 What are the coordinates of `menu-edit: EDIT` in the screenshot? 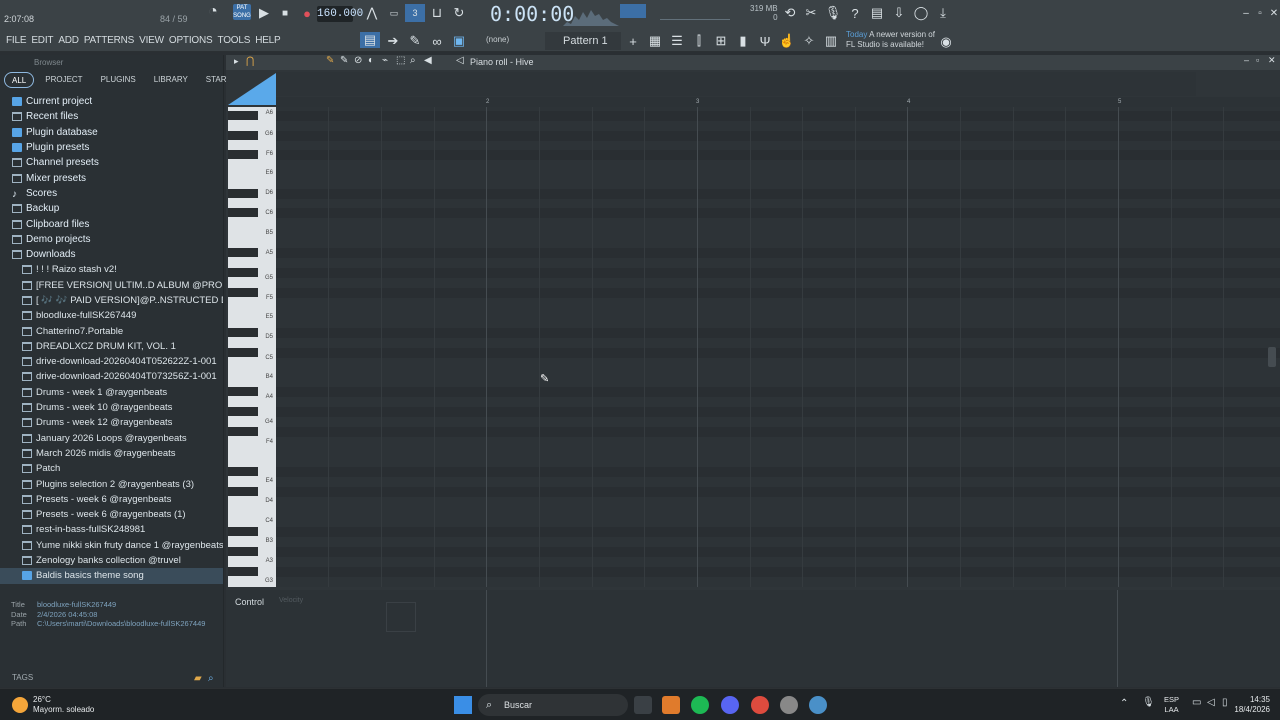 It's located at (42, 41).